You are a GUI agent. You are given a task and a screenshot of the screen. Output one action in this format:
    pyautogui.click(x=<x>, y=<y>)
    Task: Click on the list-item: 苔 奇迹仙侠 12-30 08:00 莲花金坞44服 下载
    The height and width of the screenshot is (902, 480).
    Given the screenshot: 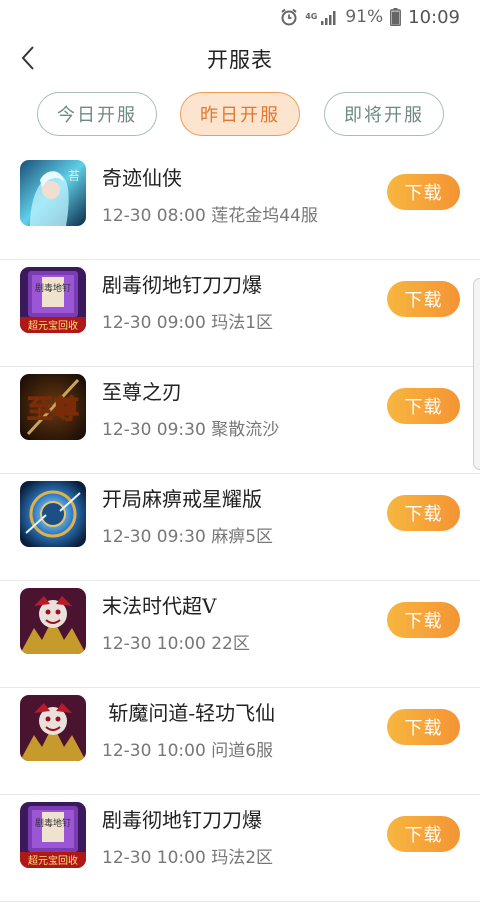 What is the action you would take?
    pyautogui.click(x=240, y=206)
    